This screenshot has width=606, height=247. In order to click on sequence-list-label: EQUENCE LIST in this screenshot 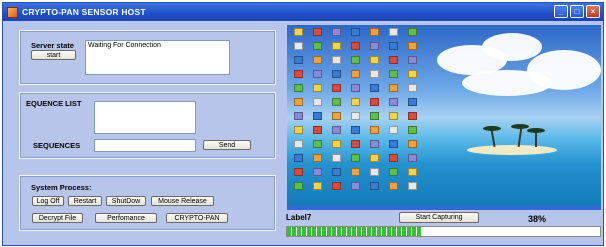, I will do `click(54, 103)`.